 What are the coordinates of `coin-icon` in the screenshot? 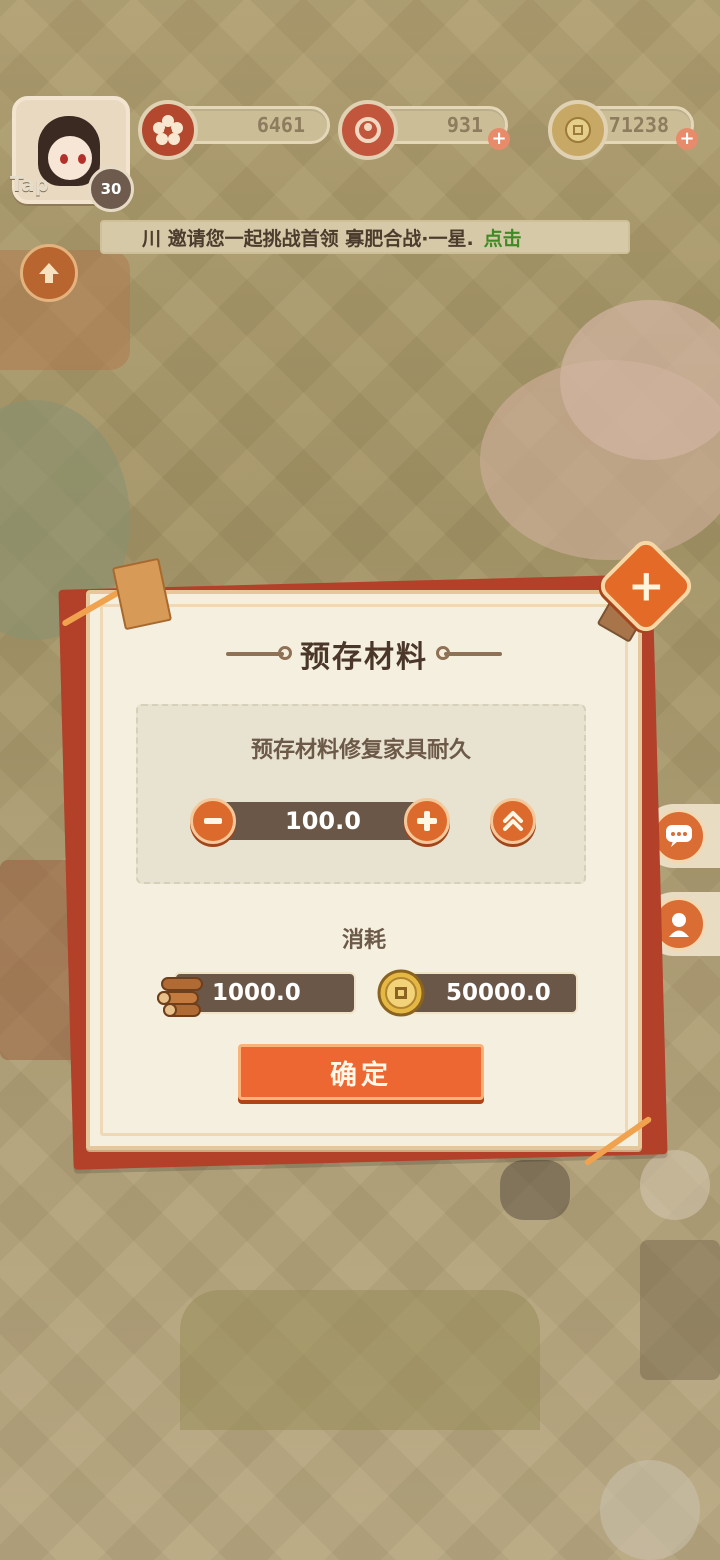 It's located at (578, 130).